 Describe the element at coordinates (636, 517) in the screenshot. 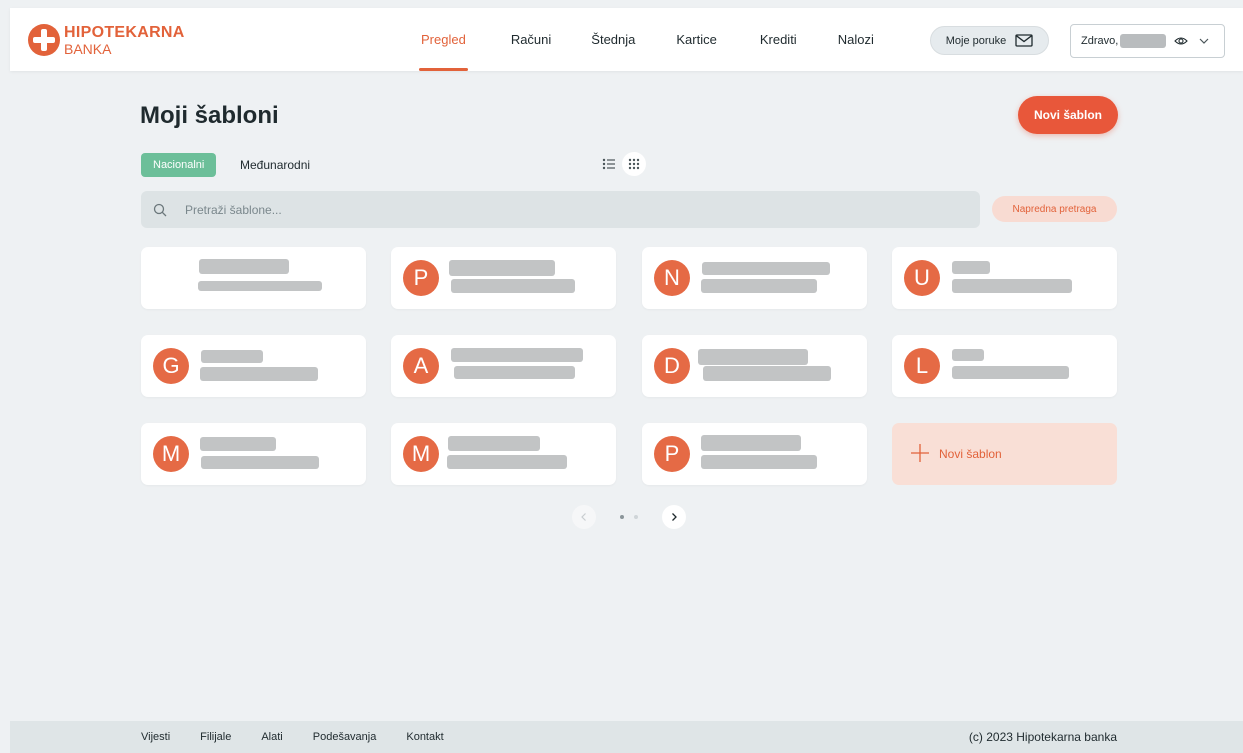

I see `page-dot` at that location.